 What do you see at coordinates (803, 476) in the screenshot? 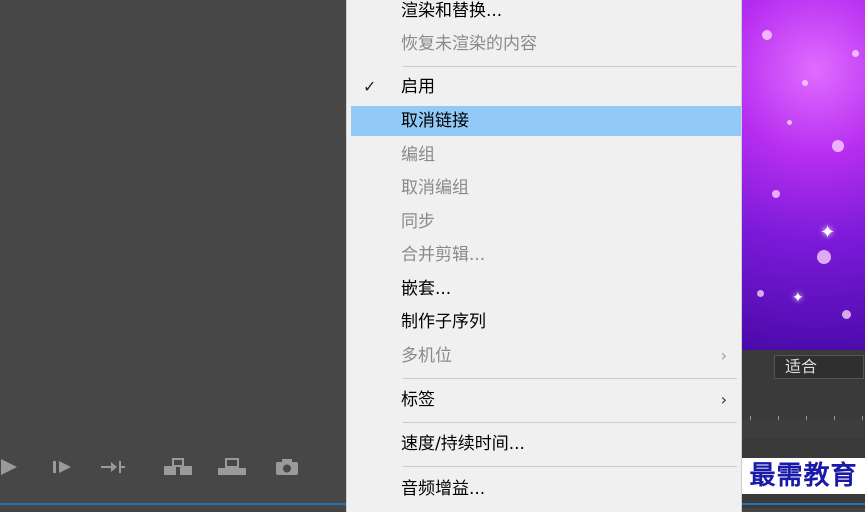
I see `watermark-logo: 最需教育` at bounding box center [803, 476].